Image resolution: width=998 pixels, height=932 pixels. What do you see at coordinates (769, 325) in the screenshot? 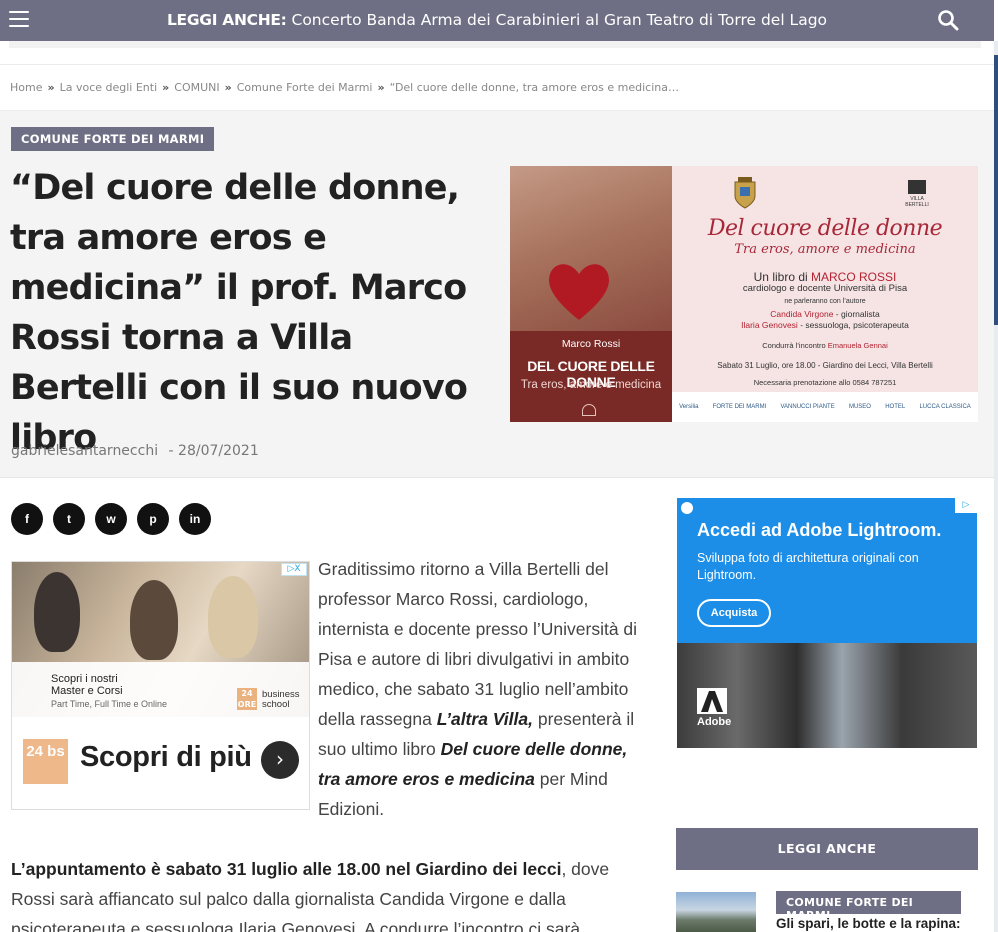
I see `speaker2-name: Ilaria Genovesi` at bounding box center [769, 325].